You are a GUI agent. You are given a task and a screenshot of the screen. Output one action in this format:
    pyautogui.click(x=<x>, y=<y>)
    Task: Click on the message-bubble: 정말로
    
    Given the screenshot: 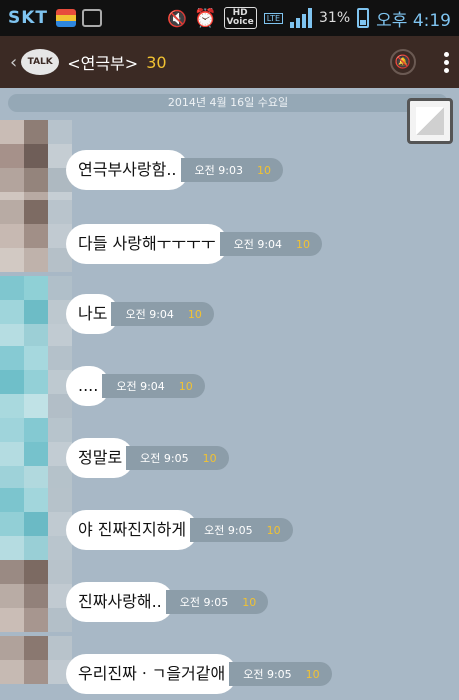 What is the action you would take?
    pyautogui.click(x=100, y=458)
    